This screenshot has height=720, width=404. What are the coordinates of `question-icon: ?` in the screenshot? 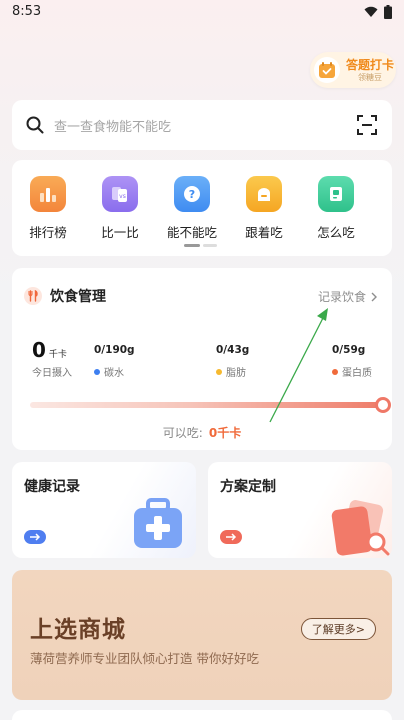 It's located at (192, 194).